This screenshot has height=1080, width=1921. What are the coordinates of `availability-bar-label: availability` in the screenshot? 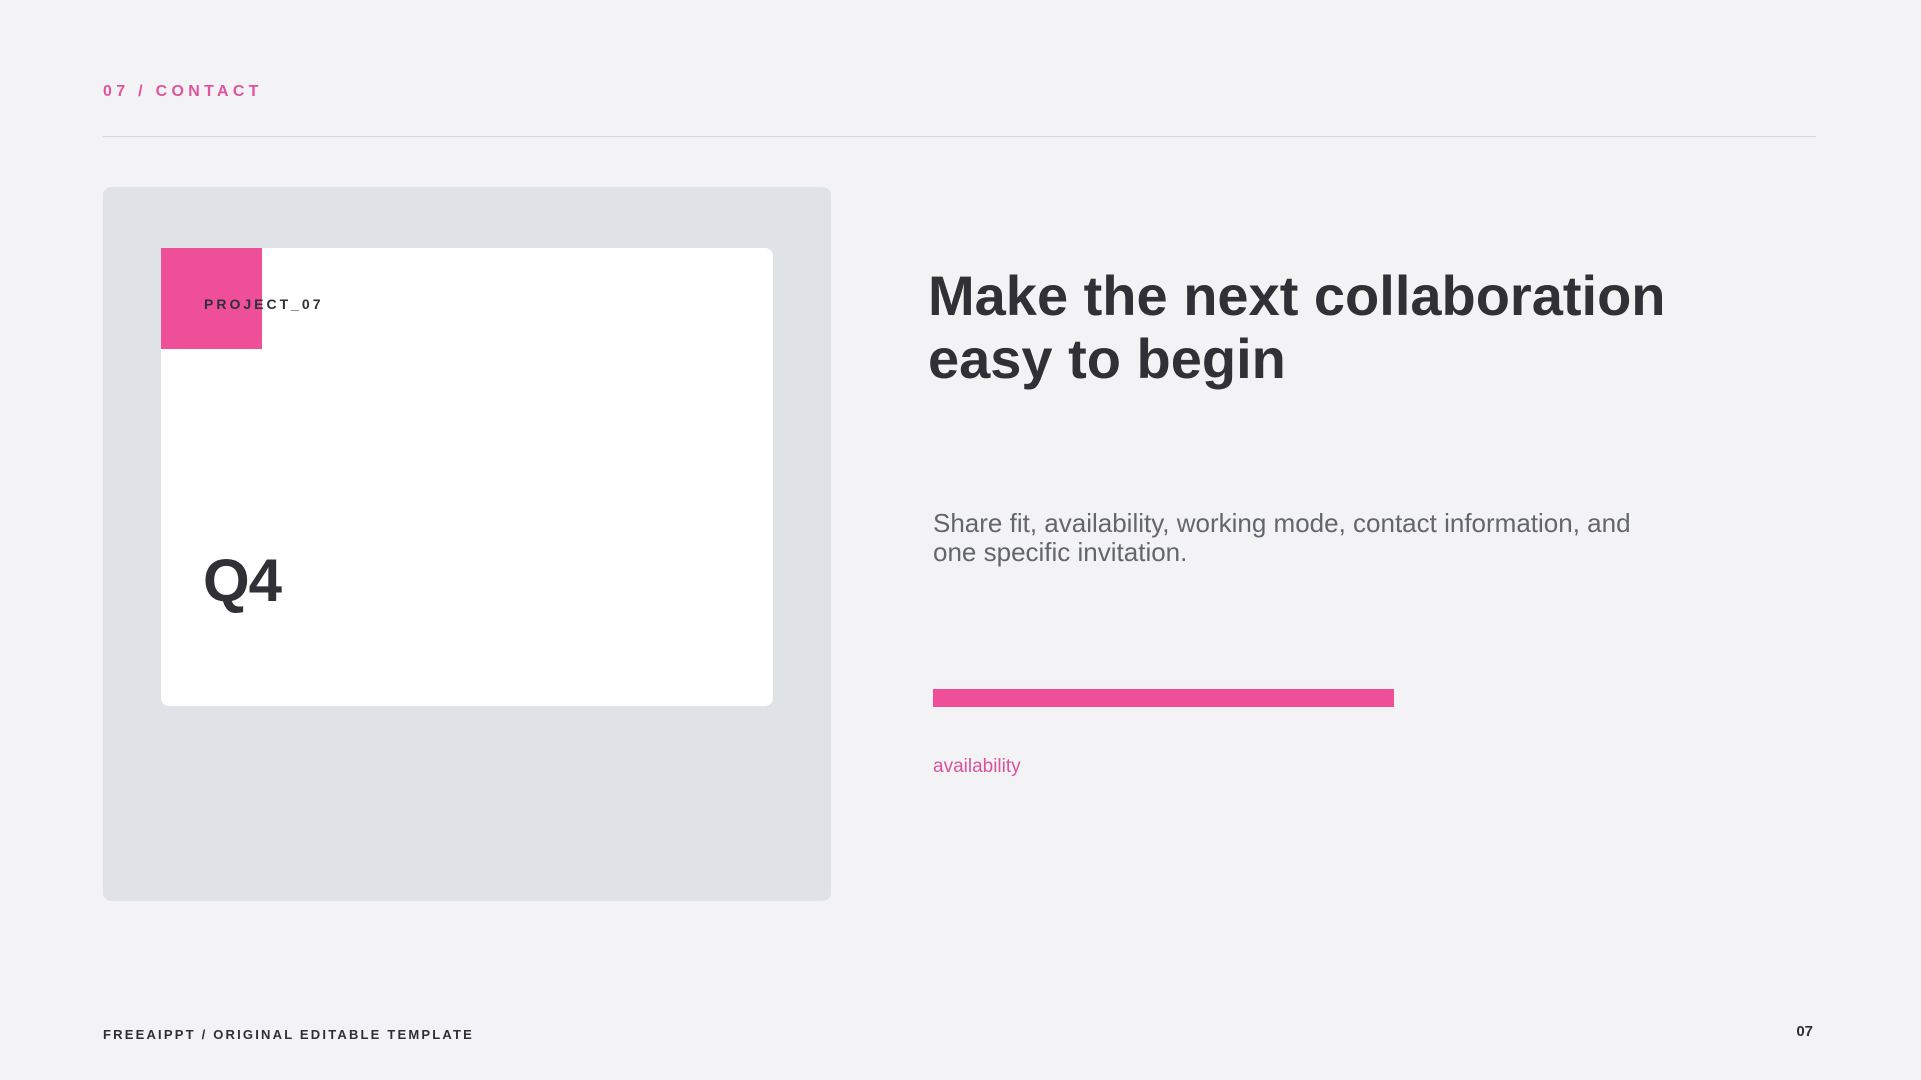 It's located at (977, 766).